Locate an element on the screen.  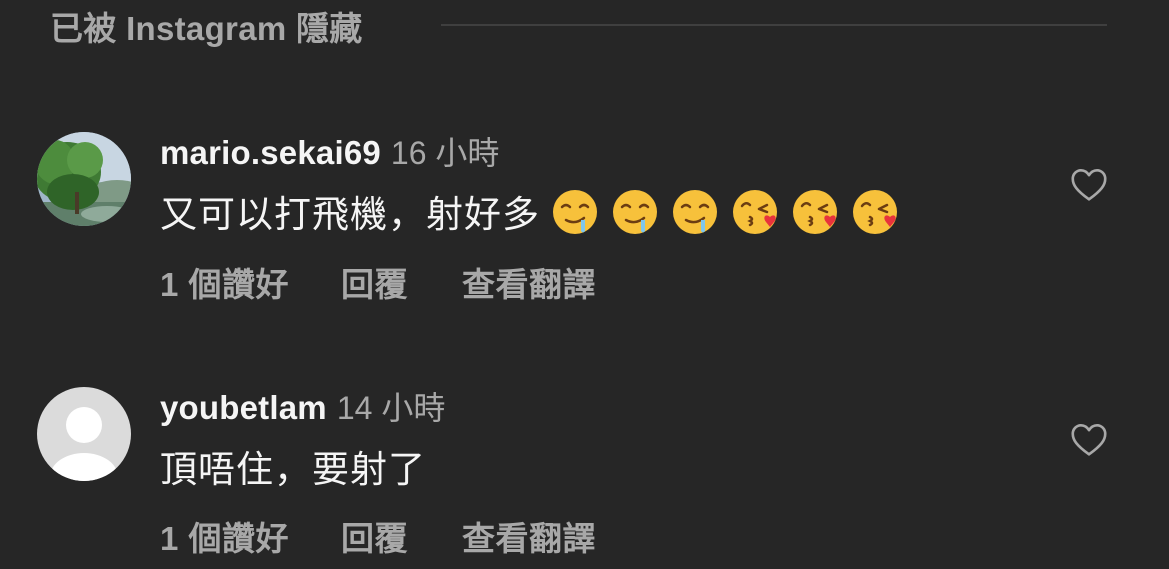
username: youbetlam is located at coordinates (243, 408).